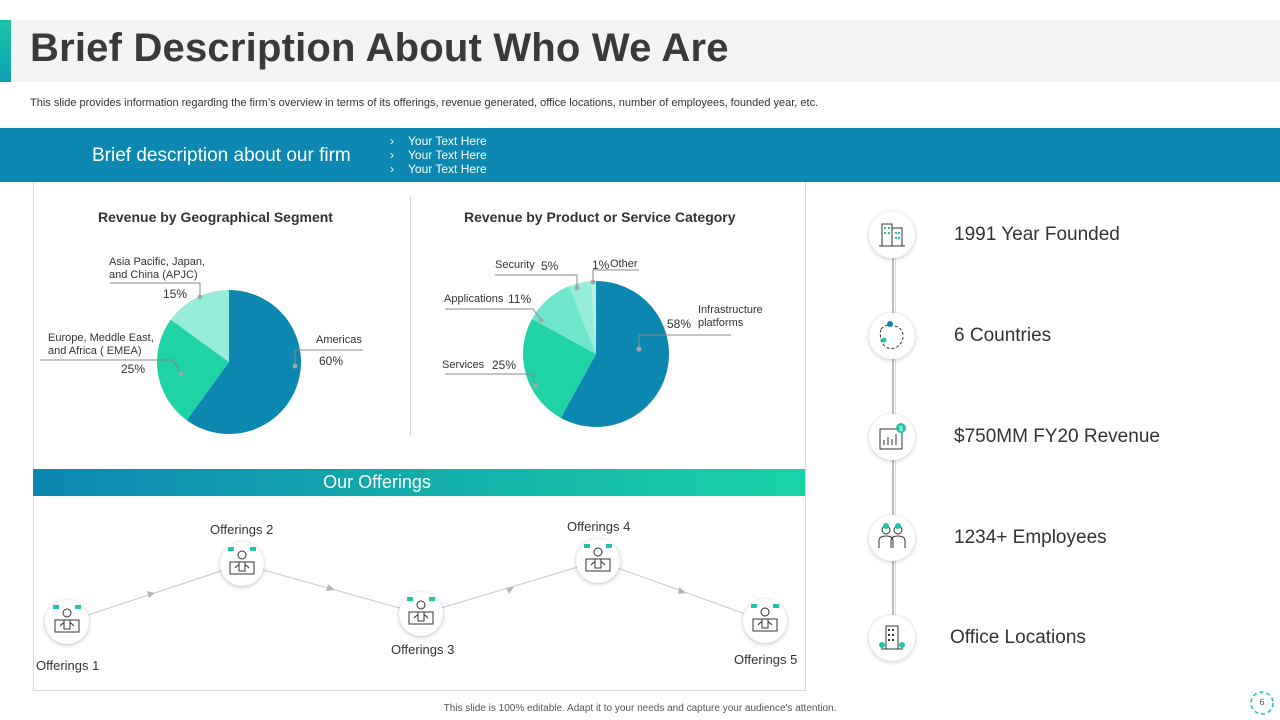 This screenshot has width=1280, height=720. Describe the element at coordinates (601, 265) in the screenshot. I see `slice-value-other: 1%` at that location.